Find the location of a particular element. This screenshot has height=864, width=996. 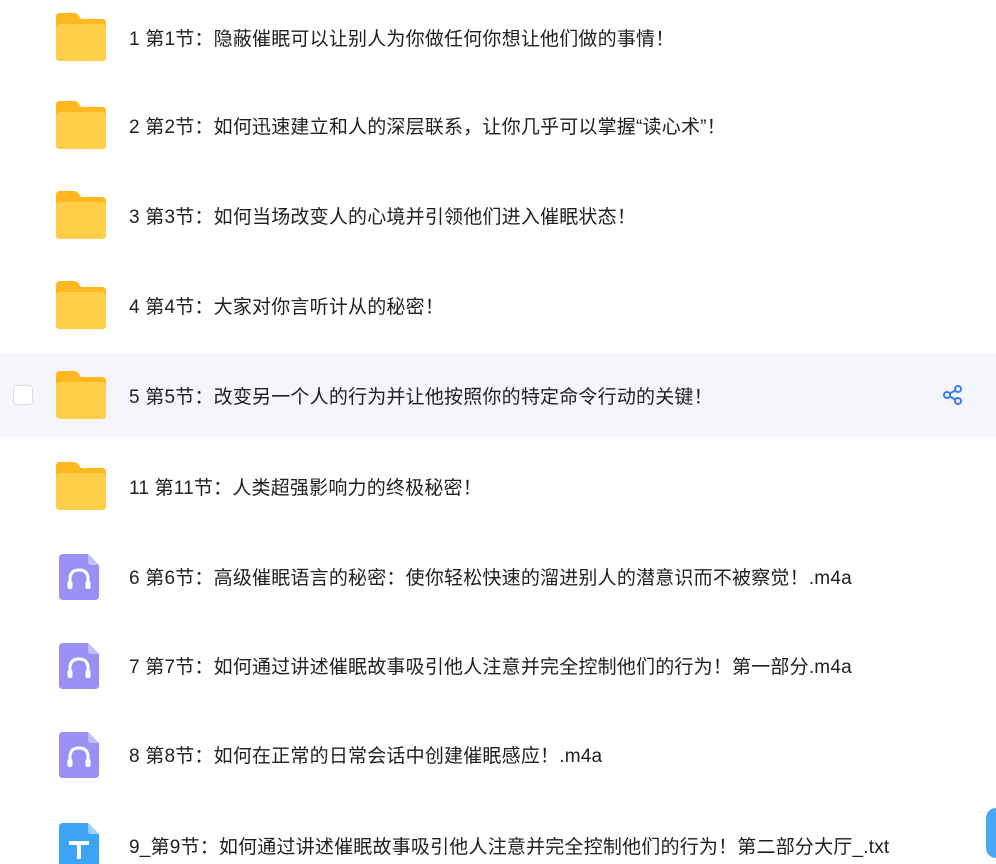

file-row: 1 第1节：隐蔽催眠可以让别人为你做任何你想让他们做的事情！ is located at coordinates (498, 39).